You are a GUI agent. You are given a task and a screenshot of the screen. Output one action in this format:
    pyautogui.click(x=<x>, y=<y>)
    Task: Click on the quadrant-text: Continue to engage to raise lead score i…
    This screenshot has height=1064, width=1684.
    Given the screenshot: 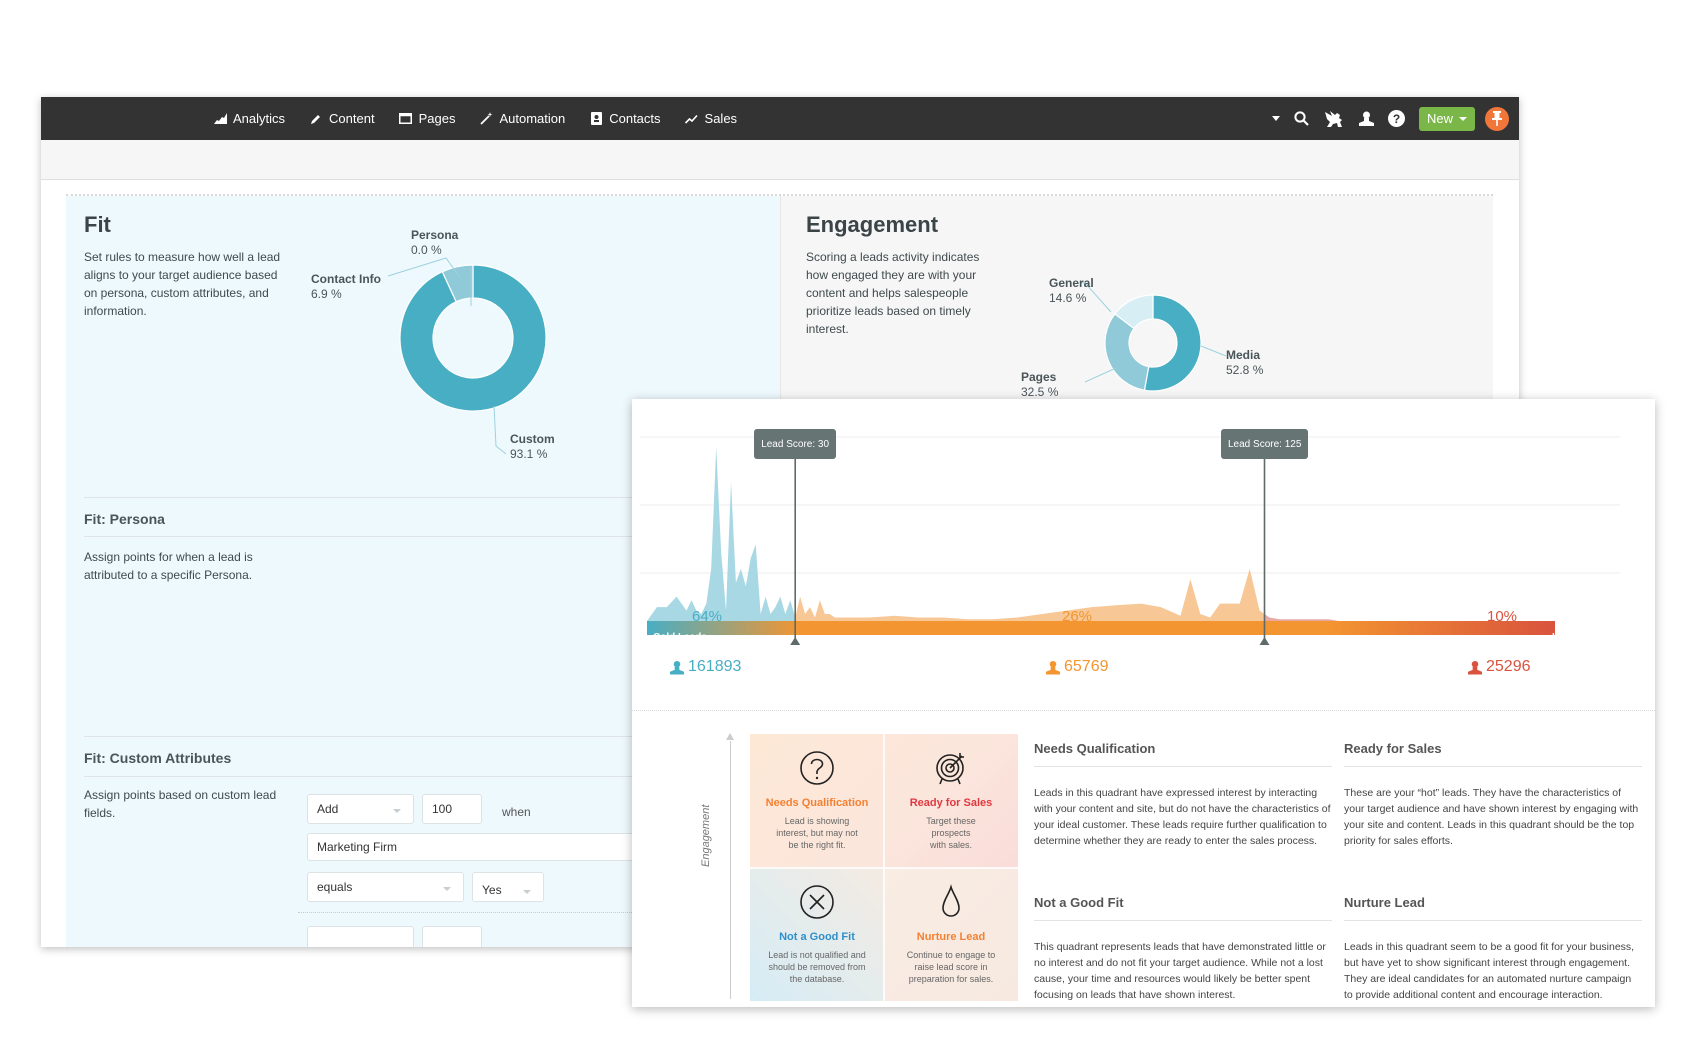 What is the action you would take?
    pyautogui.click(x=951, y=967)
    